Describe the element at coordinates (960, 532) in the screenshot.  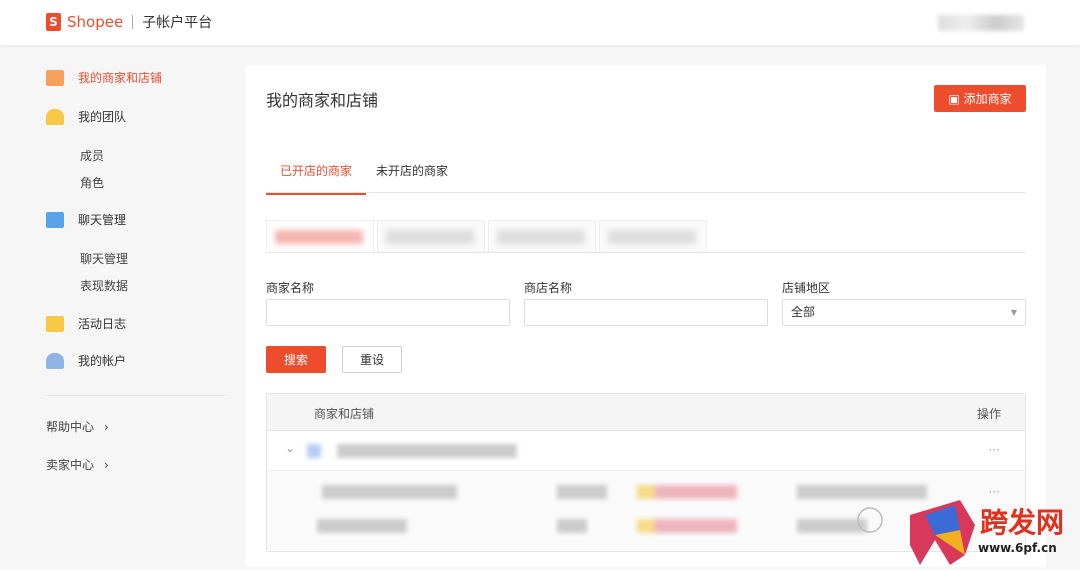
I see `watermark-bull-icon: 跨发网 www.6pf.cn` at that location.